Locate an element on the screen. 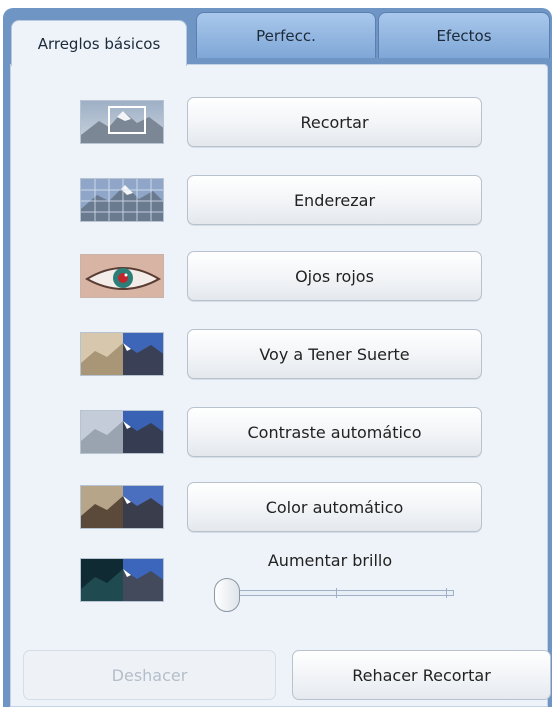 The height and width of the screenshot is (707, 555). auto-contrast-button: Contraste automático is located at coordinates (334, 432).